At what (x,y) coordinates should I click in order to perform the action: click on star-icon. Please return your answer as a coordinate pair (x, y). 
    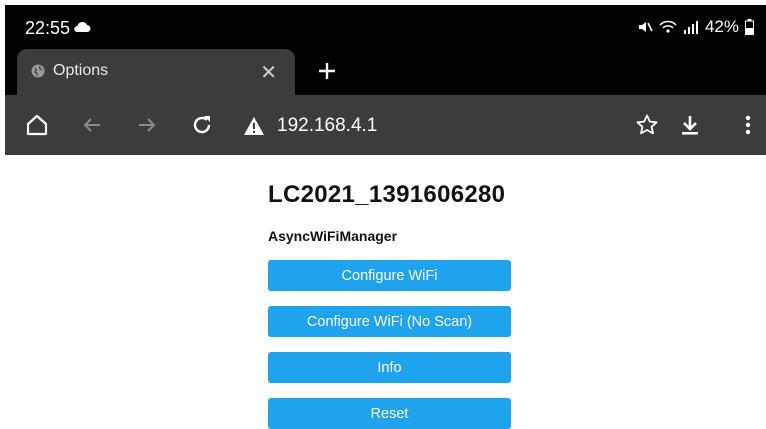
    Looking at the image, I should click on (647, 125).